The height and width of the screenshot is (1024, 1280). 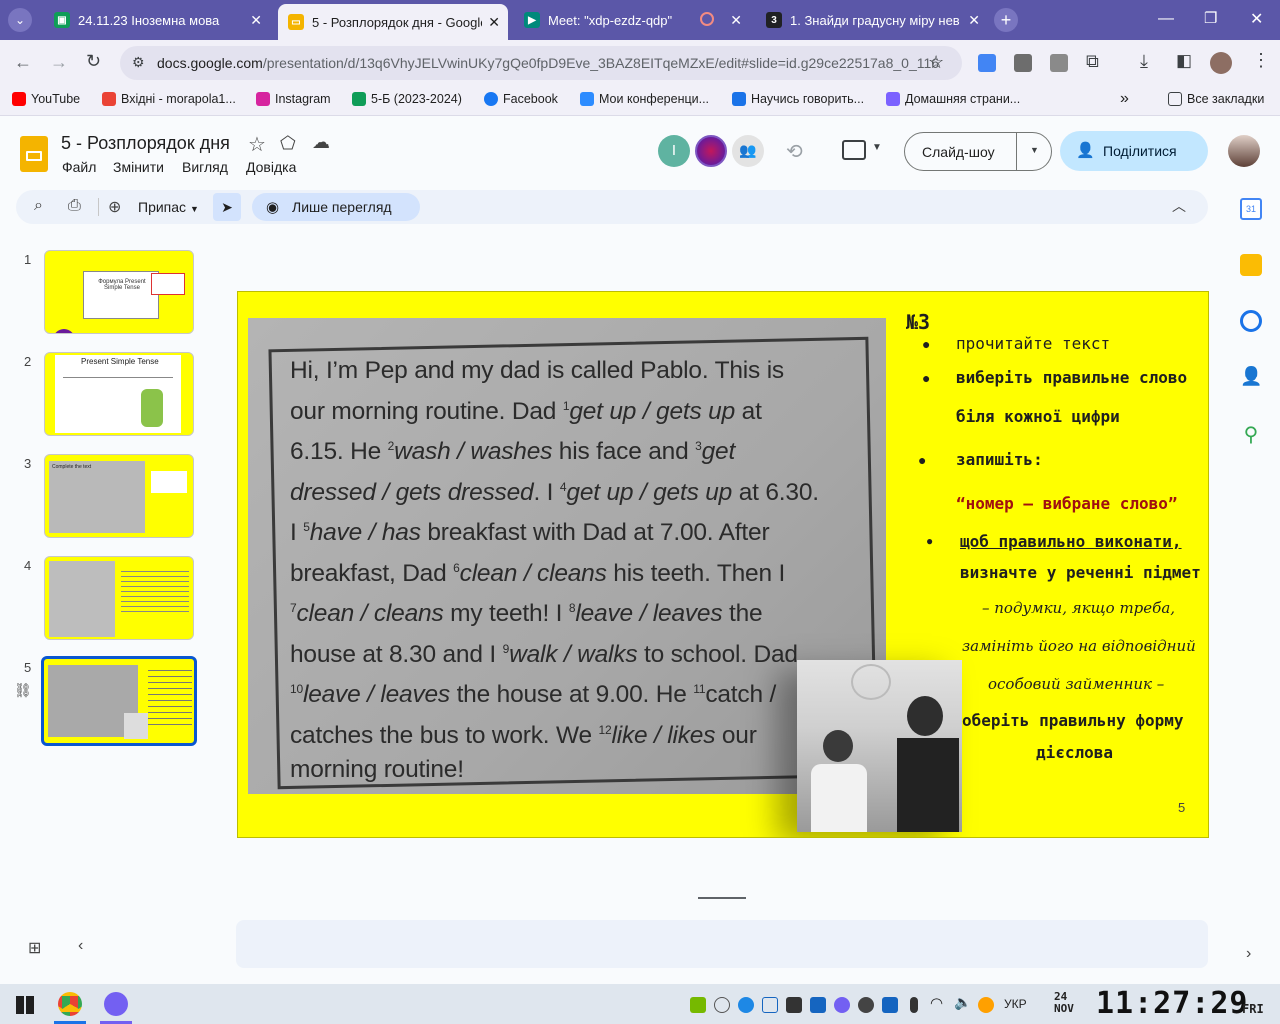 What do you see at coordinates (521, 99) in the screenshot?
I see `bookmark-facebook: Facebook` at bounding box center [521, 99].